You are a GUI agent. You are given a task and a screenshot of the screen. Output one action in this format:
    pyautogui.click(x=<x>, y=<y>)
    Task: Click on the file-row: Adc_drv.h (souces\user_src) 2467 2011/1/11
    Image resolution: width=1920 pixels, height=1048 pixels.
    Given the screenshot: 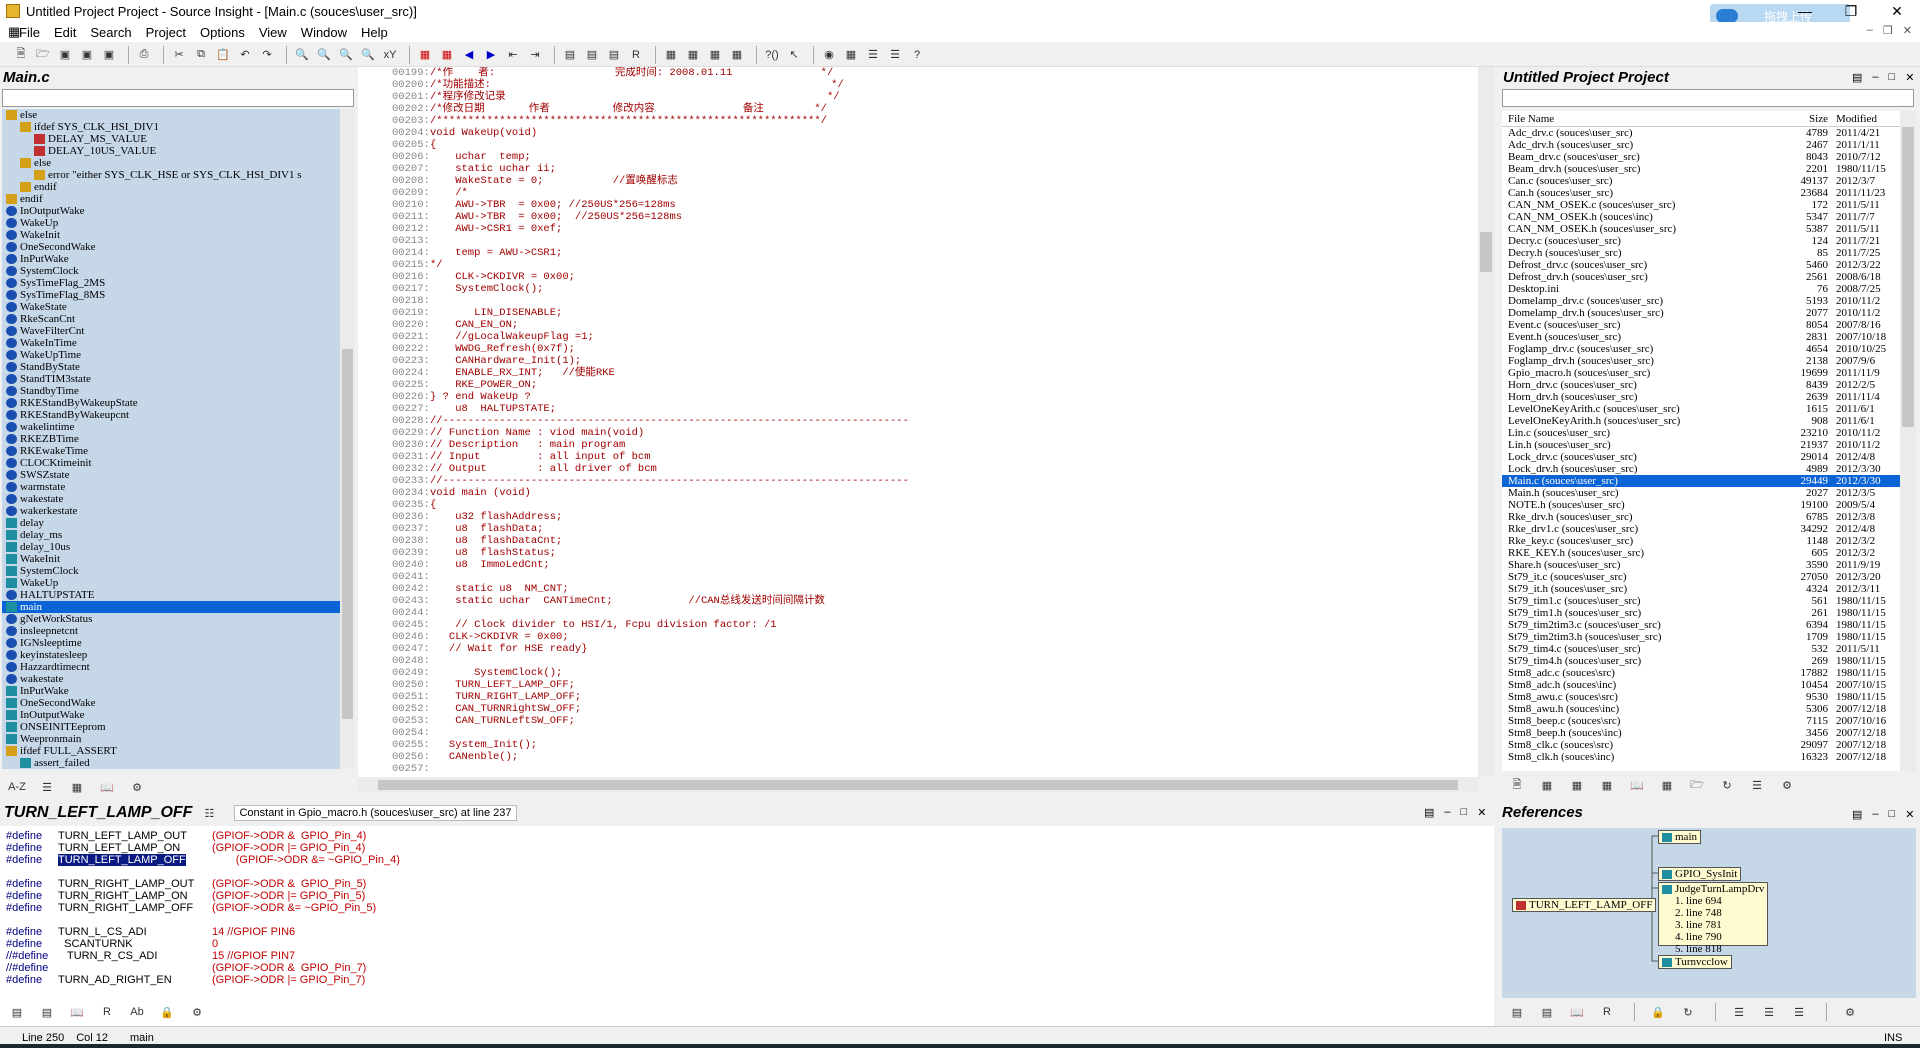 What is the action you would take?
    pyautogui.click(x=1701, y=145)
    